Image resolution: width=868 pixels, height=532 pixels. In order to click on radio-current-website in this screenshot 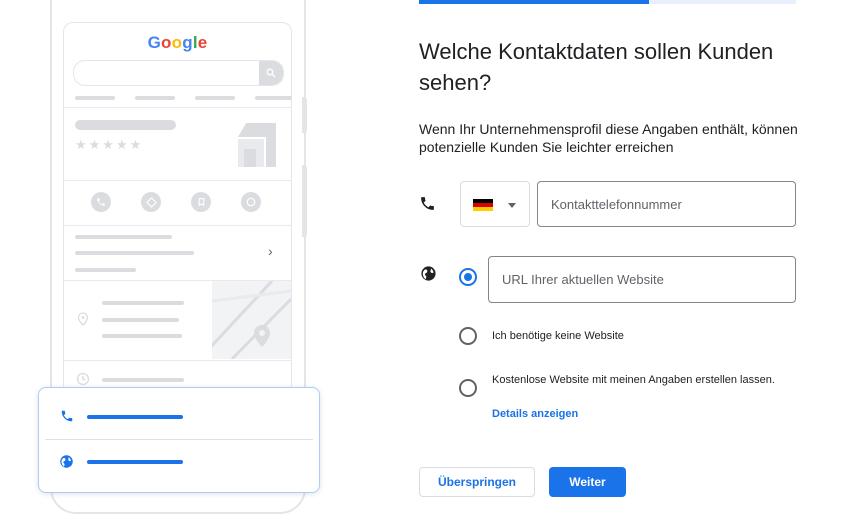, I will do `click(468, 277)`.